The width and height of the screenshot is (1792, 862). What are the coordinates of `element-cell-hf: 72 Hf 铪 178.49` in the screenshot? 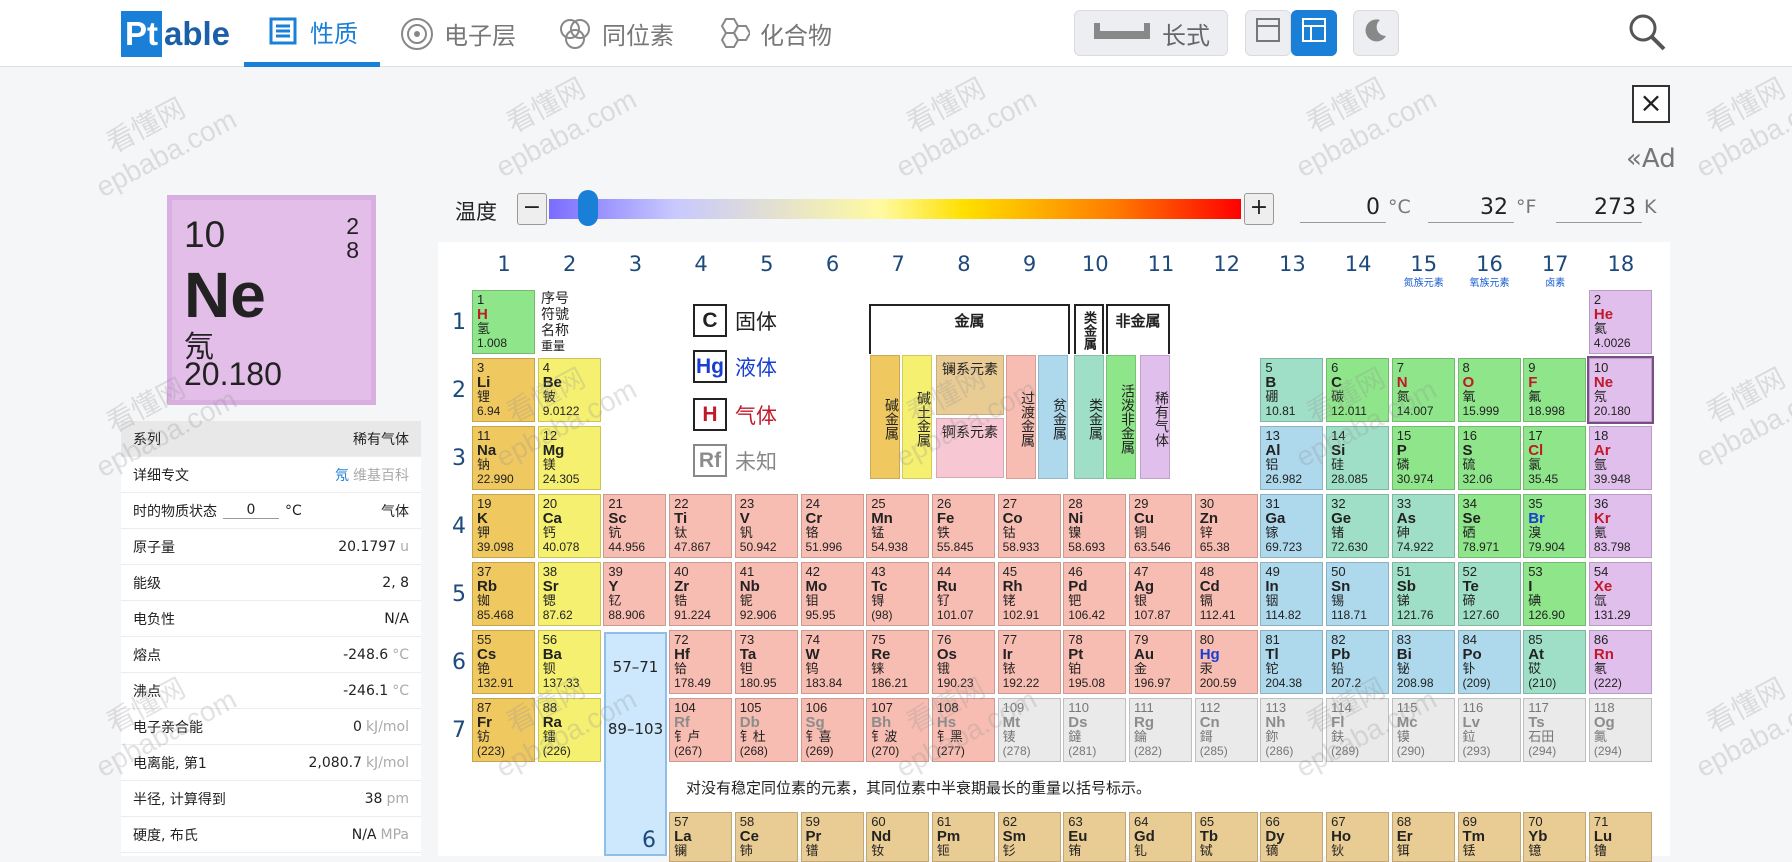 It's located at (701, 662).